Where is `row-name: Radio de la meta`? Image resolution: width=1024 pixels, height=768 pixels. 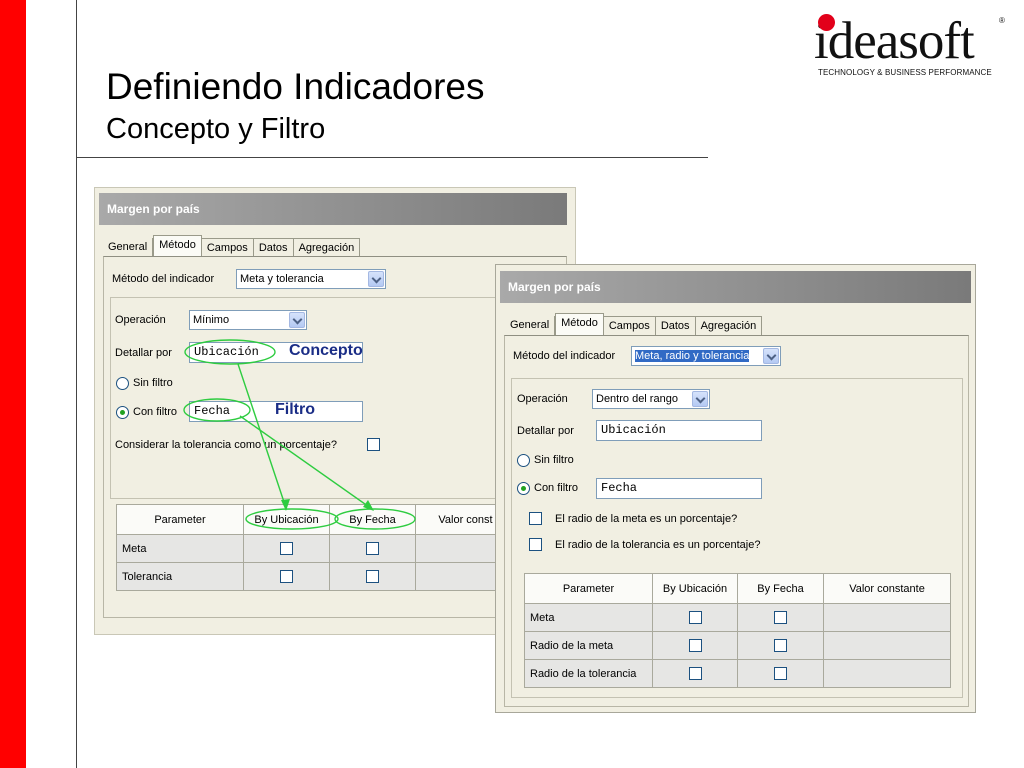 row-name: Radio de la meta is located at coordinates (588, 645).